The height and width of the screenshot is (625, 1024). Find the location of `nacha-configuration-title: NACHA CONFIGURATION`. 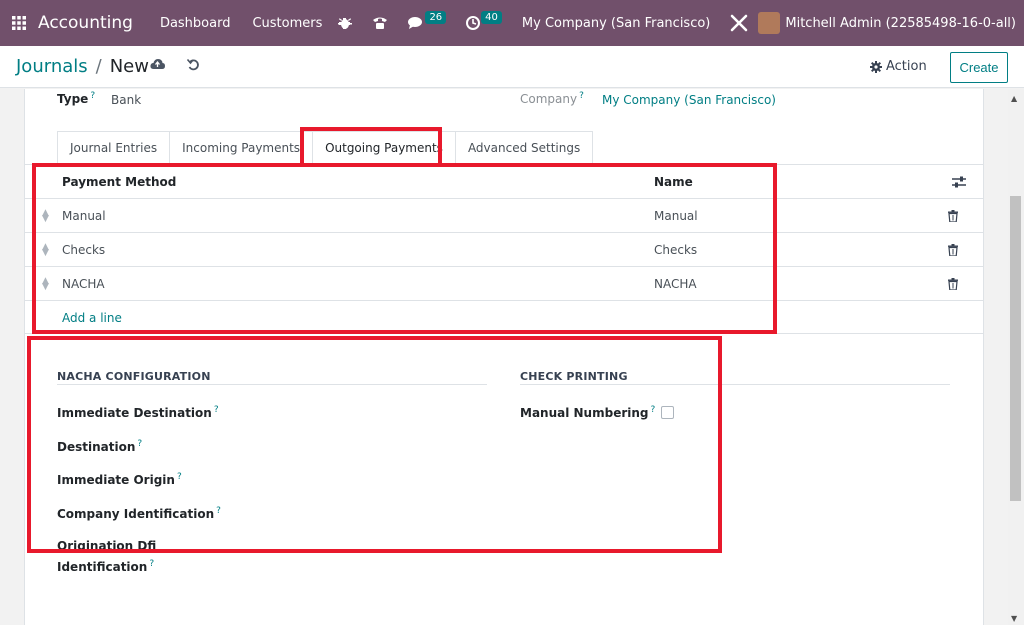

nacha-configuration-title: NACHA CONFIGURATION is located at coordinates (134, 376).